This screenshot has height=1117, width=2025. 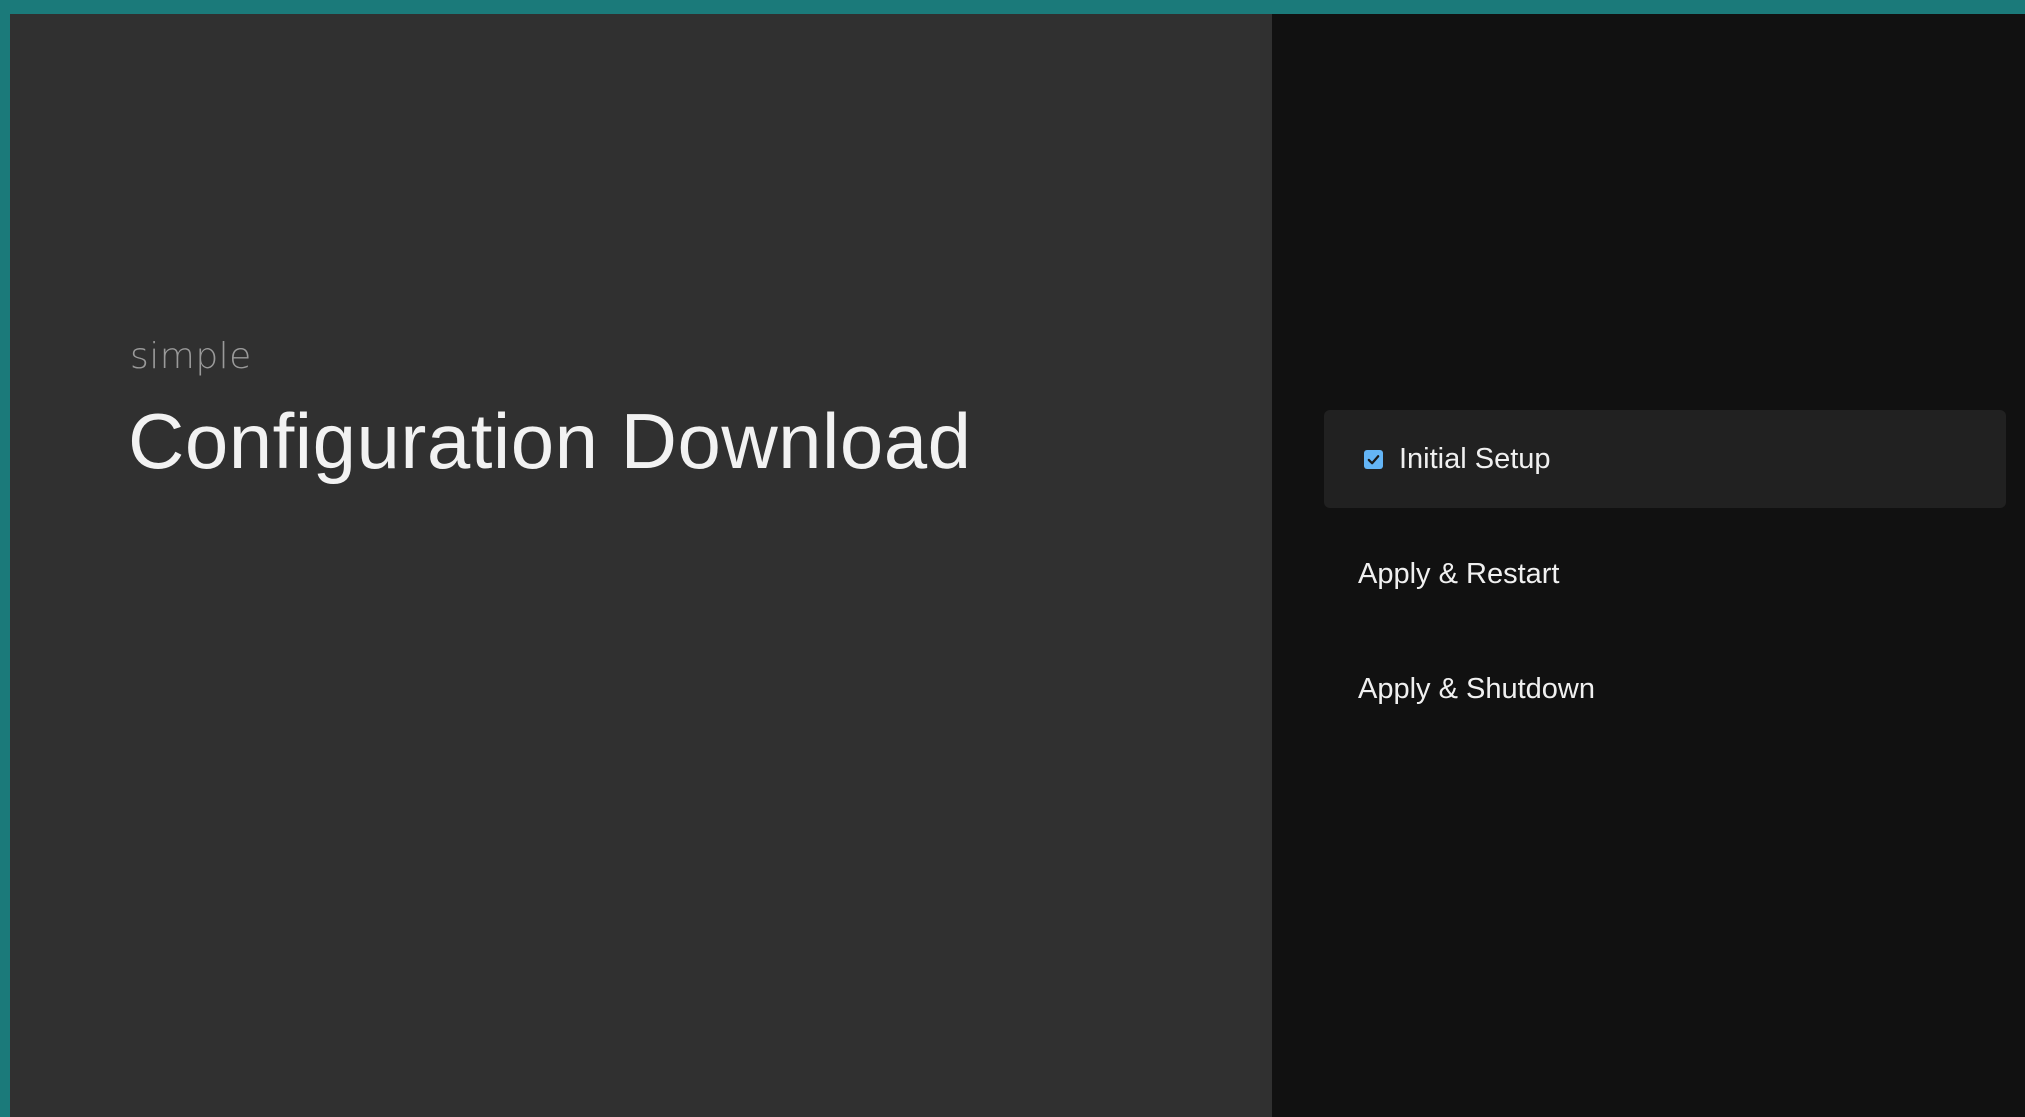 I want to click on guidance-breadcrumb: simple, so click(x=191, y=356).